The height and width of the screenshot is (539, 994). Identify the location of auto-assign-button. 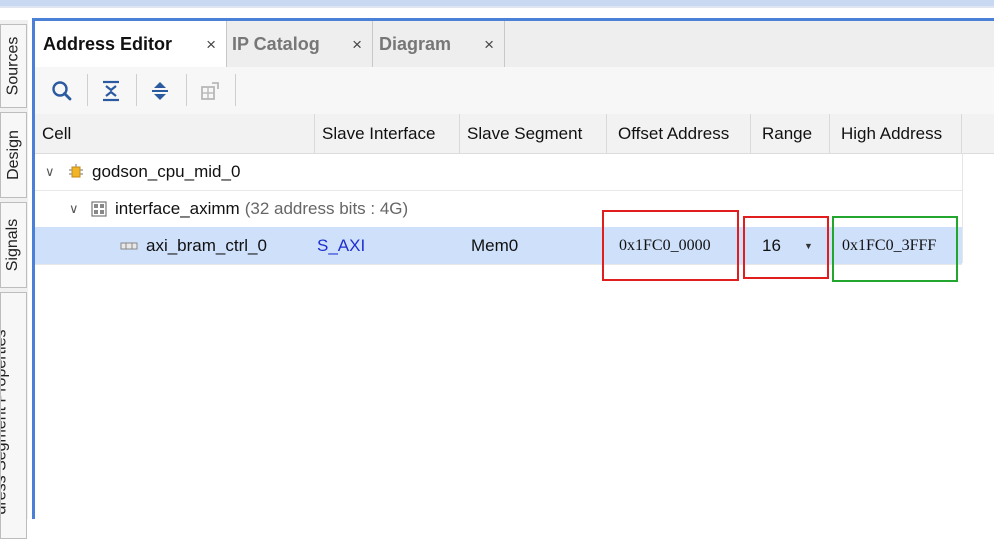
(210, 91).